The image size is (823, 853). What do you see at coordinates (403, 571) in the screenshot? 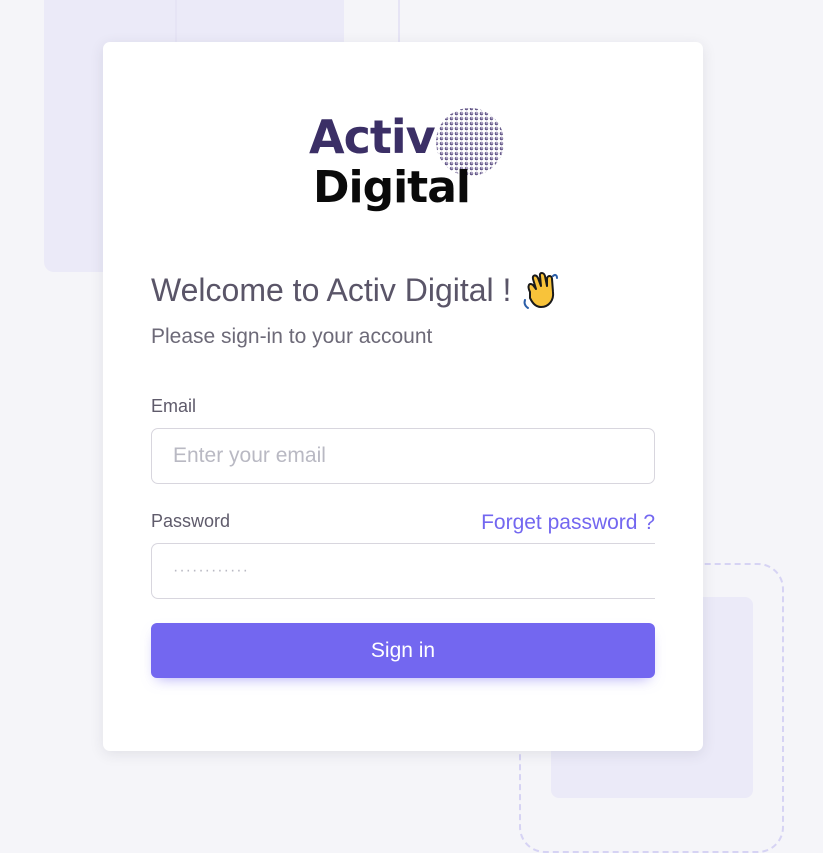
I see `password-input` at bounding box center [403, 571].